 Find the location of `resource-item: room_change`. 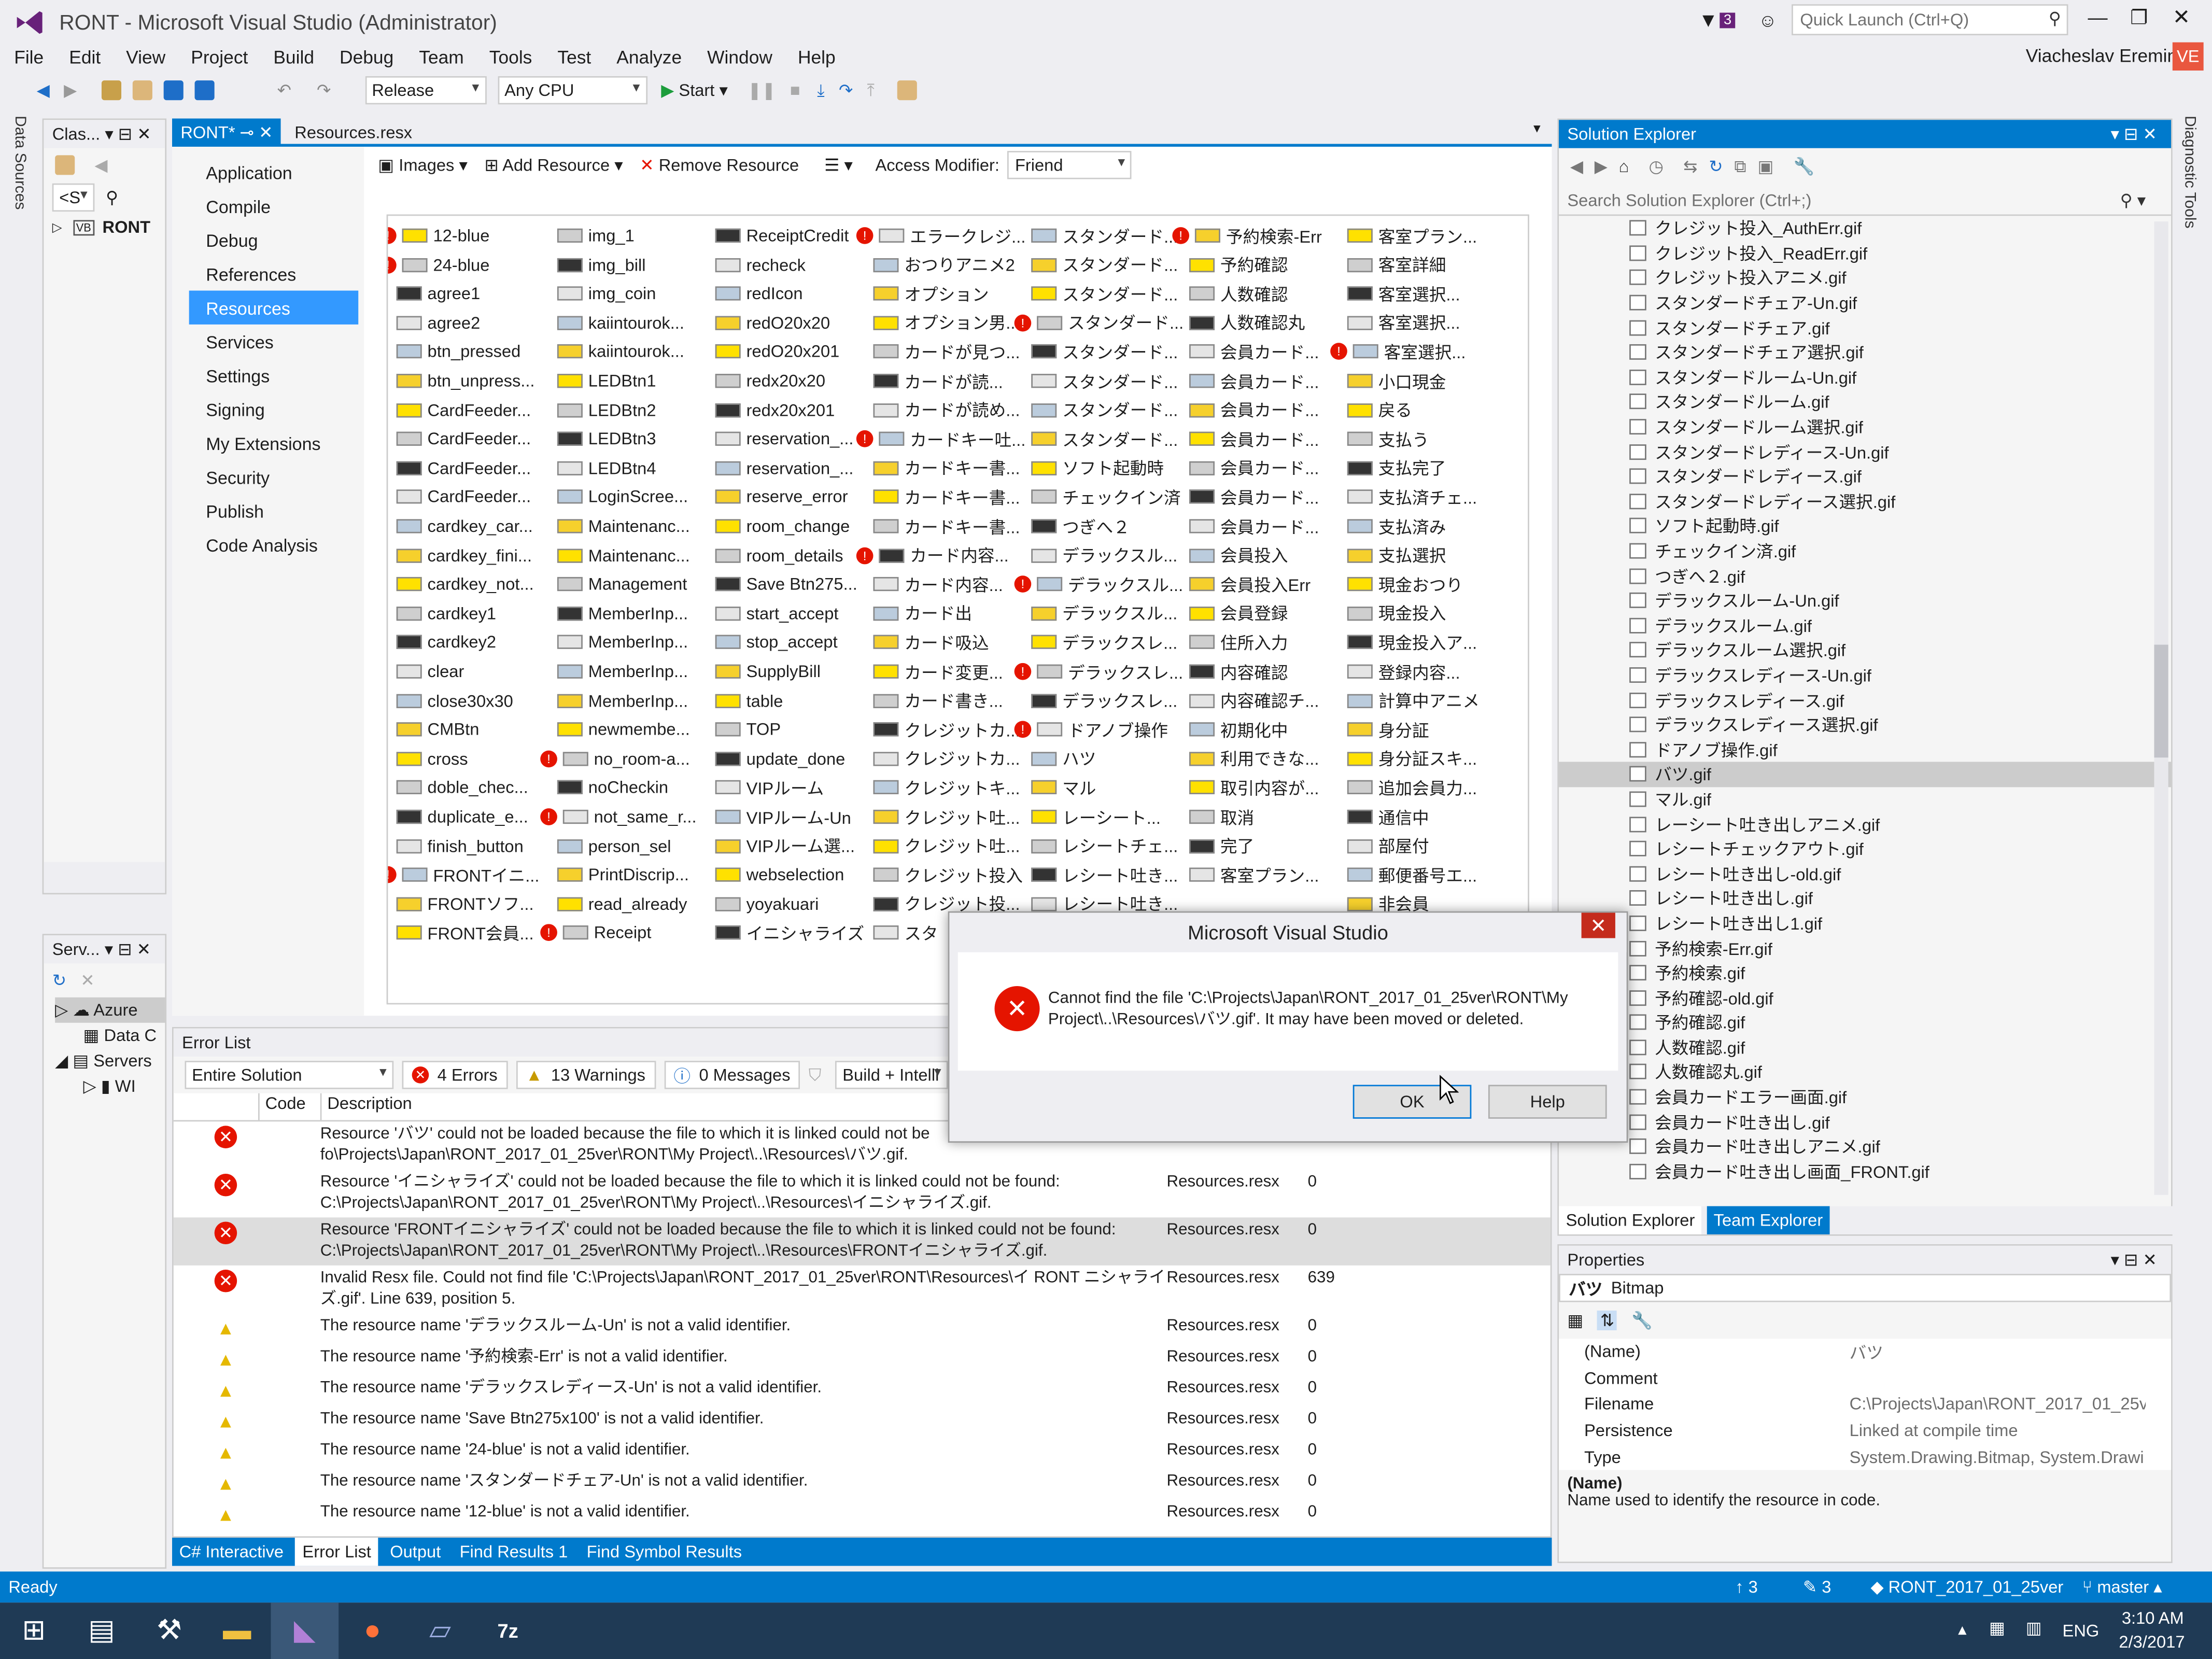

resource-item: room_change is located at coordinates (782, 526).